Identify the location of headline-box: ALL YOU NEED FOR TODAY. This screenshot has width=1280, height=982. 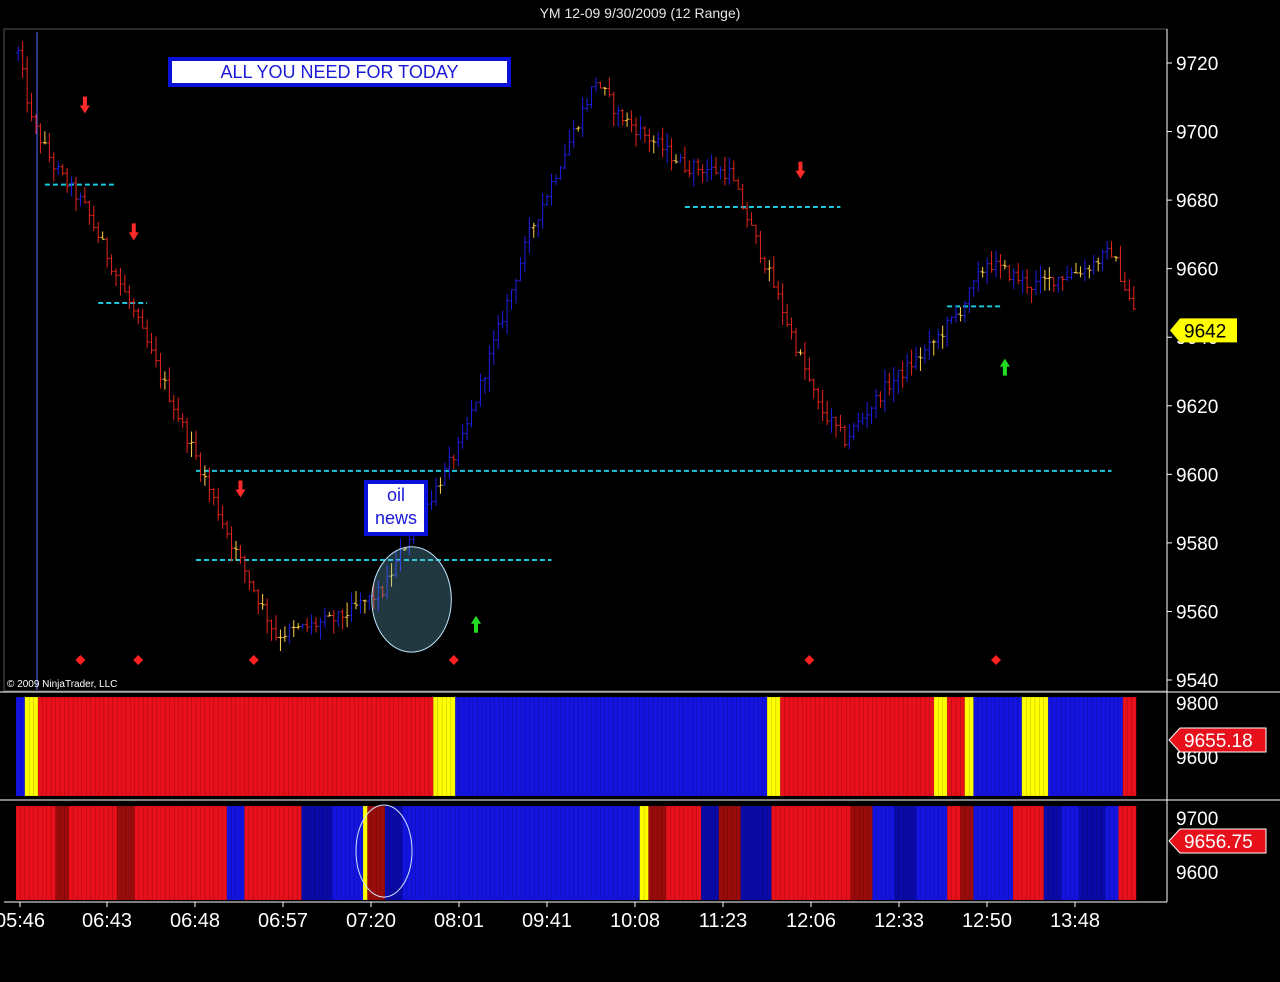
(339, 72).